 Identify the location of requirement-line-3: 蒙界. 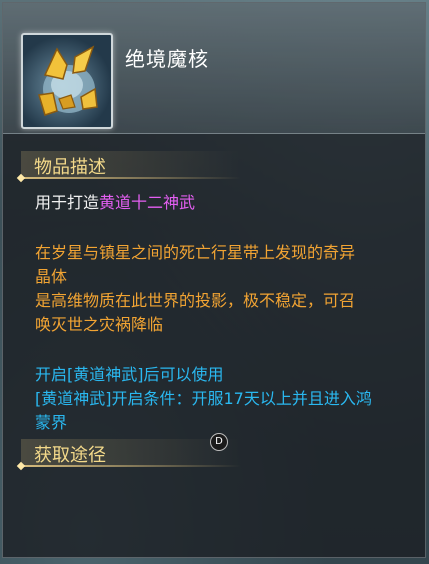
(51, 422).